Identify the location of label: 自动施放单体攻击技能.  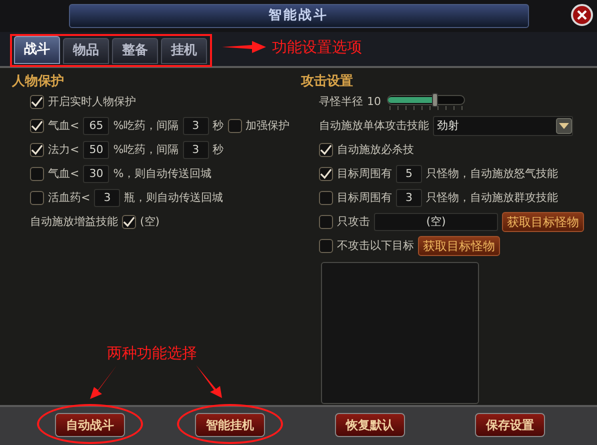
(374, 126).